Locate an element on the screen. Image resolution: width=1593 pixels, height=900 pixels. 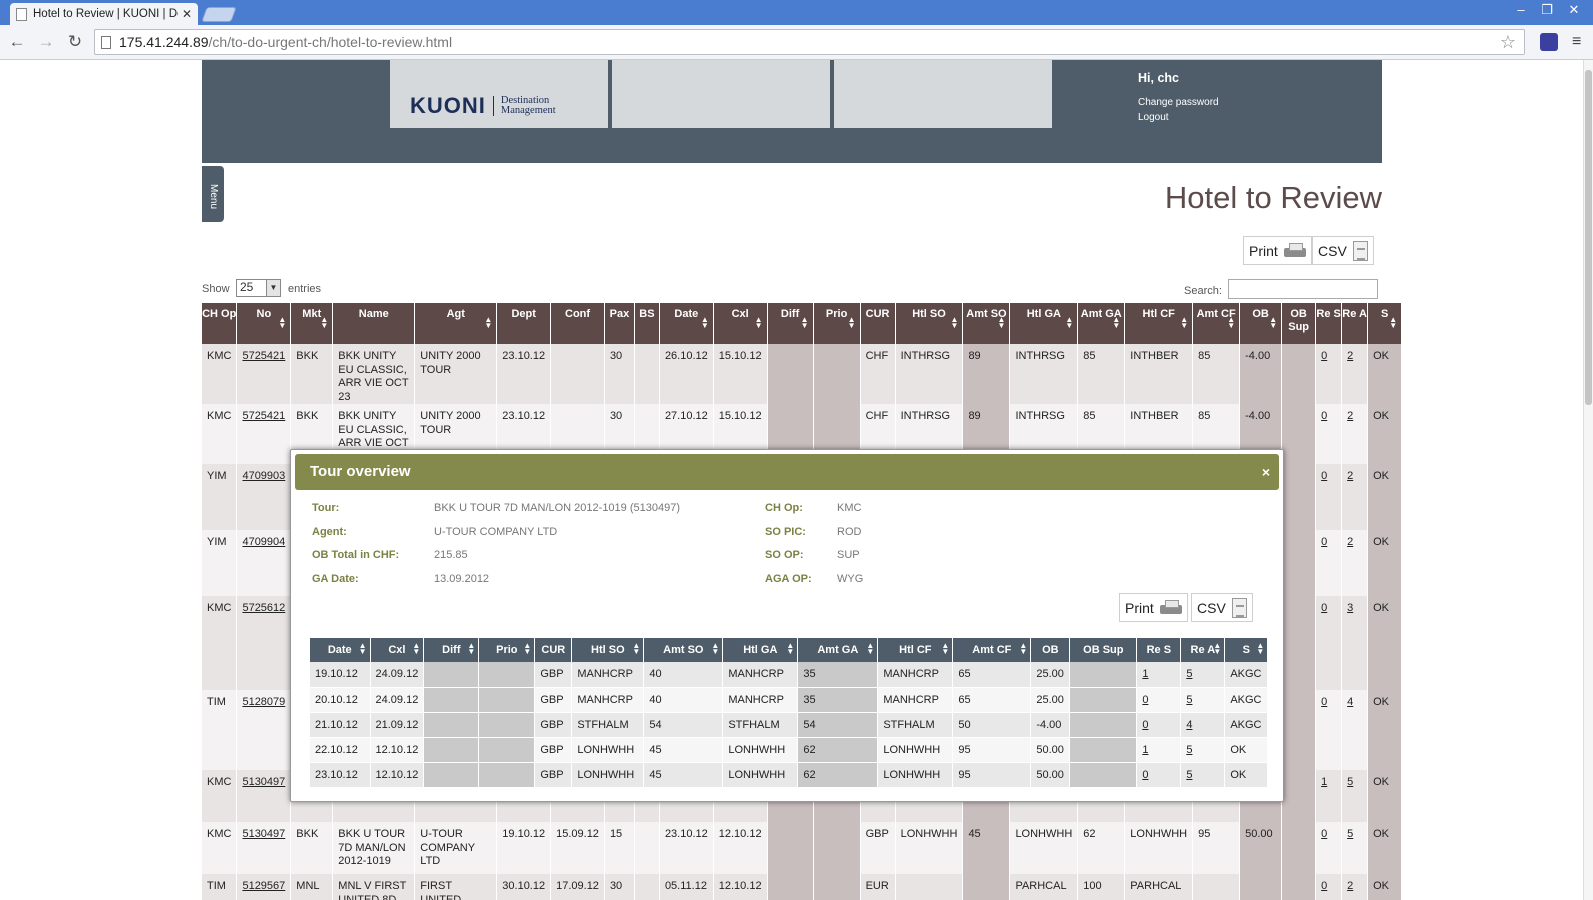
table-cell: 5130497 is located at coordinates (264, 848).